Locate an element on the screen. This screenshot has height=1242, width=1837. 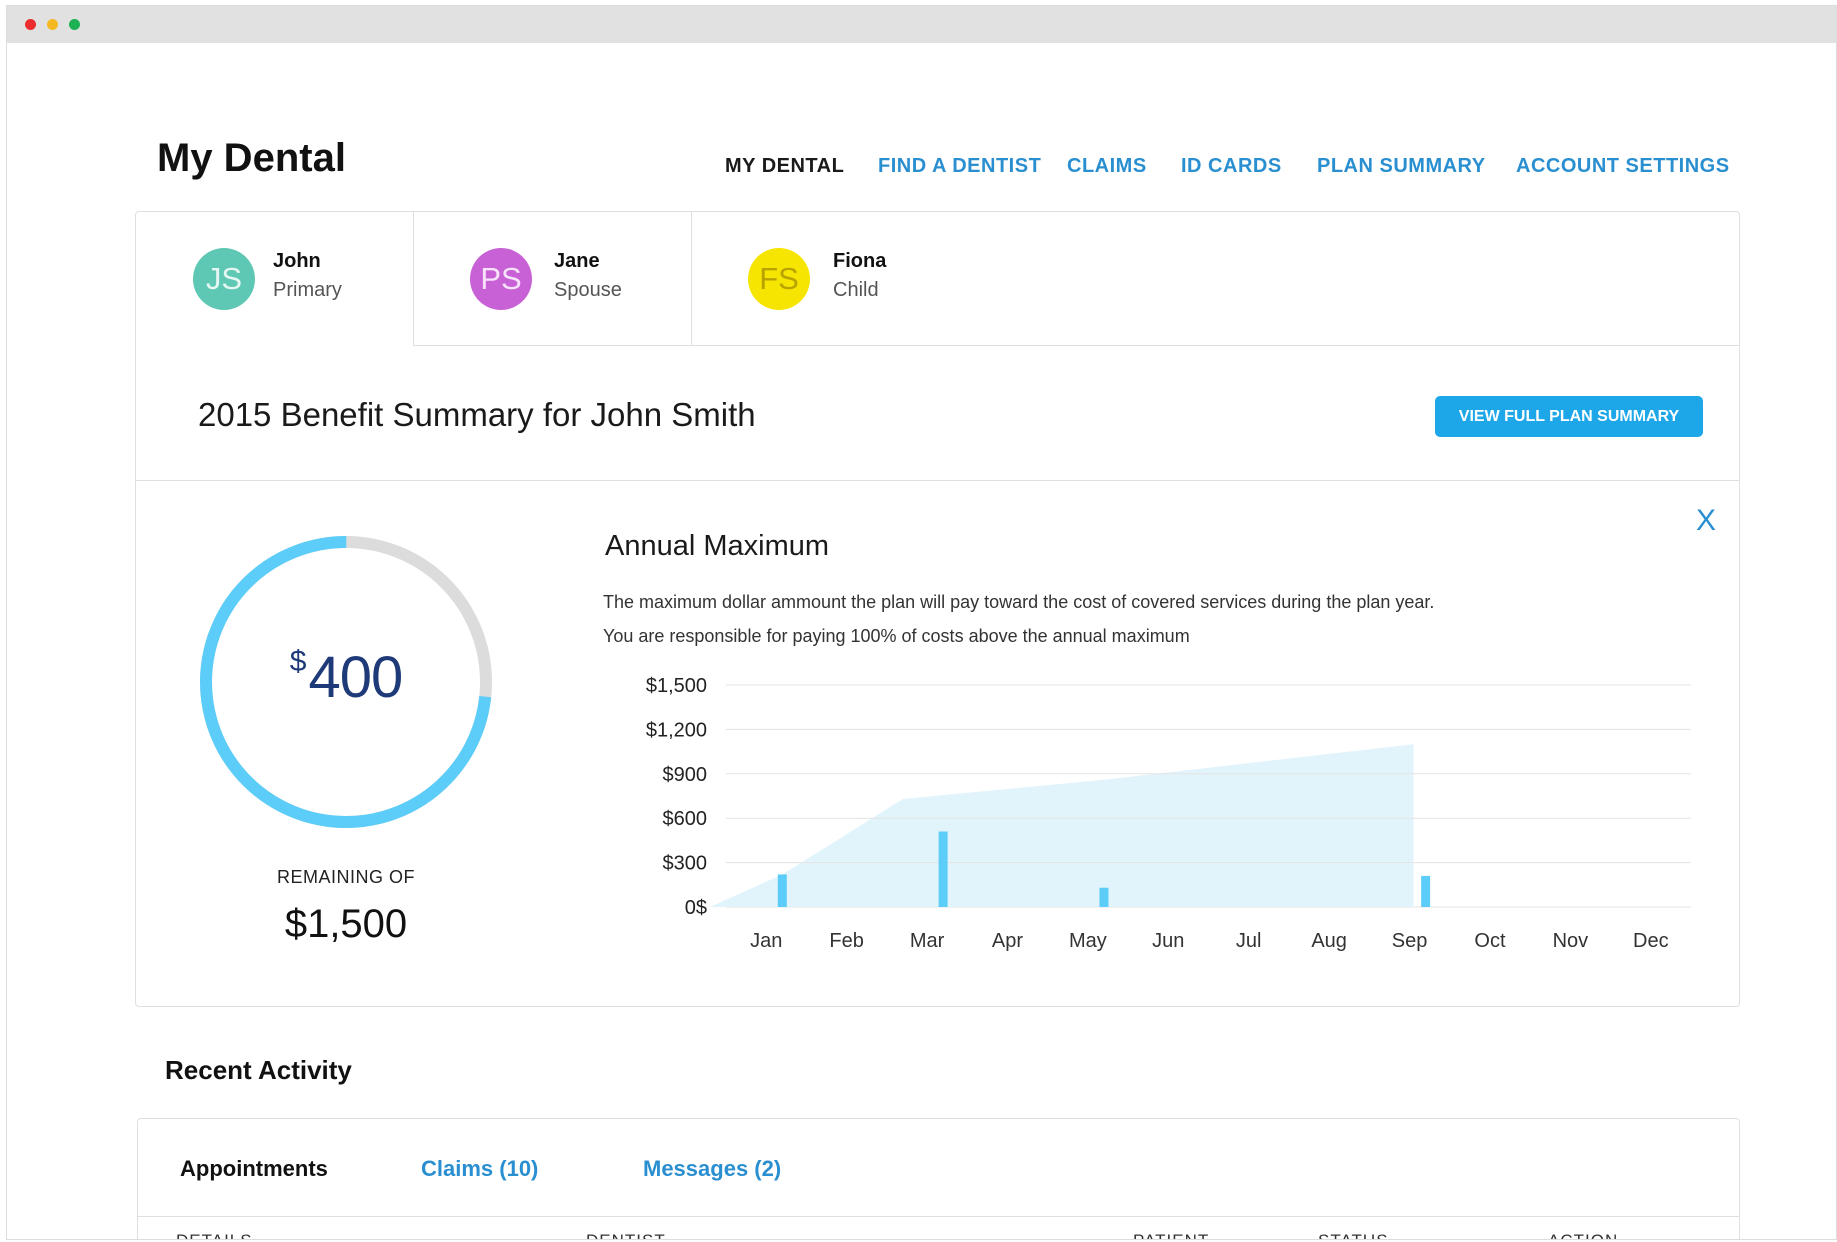
view-full-plan-summary-button: VIEW FULL PLAN SUMMARY is located at coordinates (1569, 416).